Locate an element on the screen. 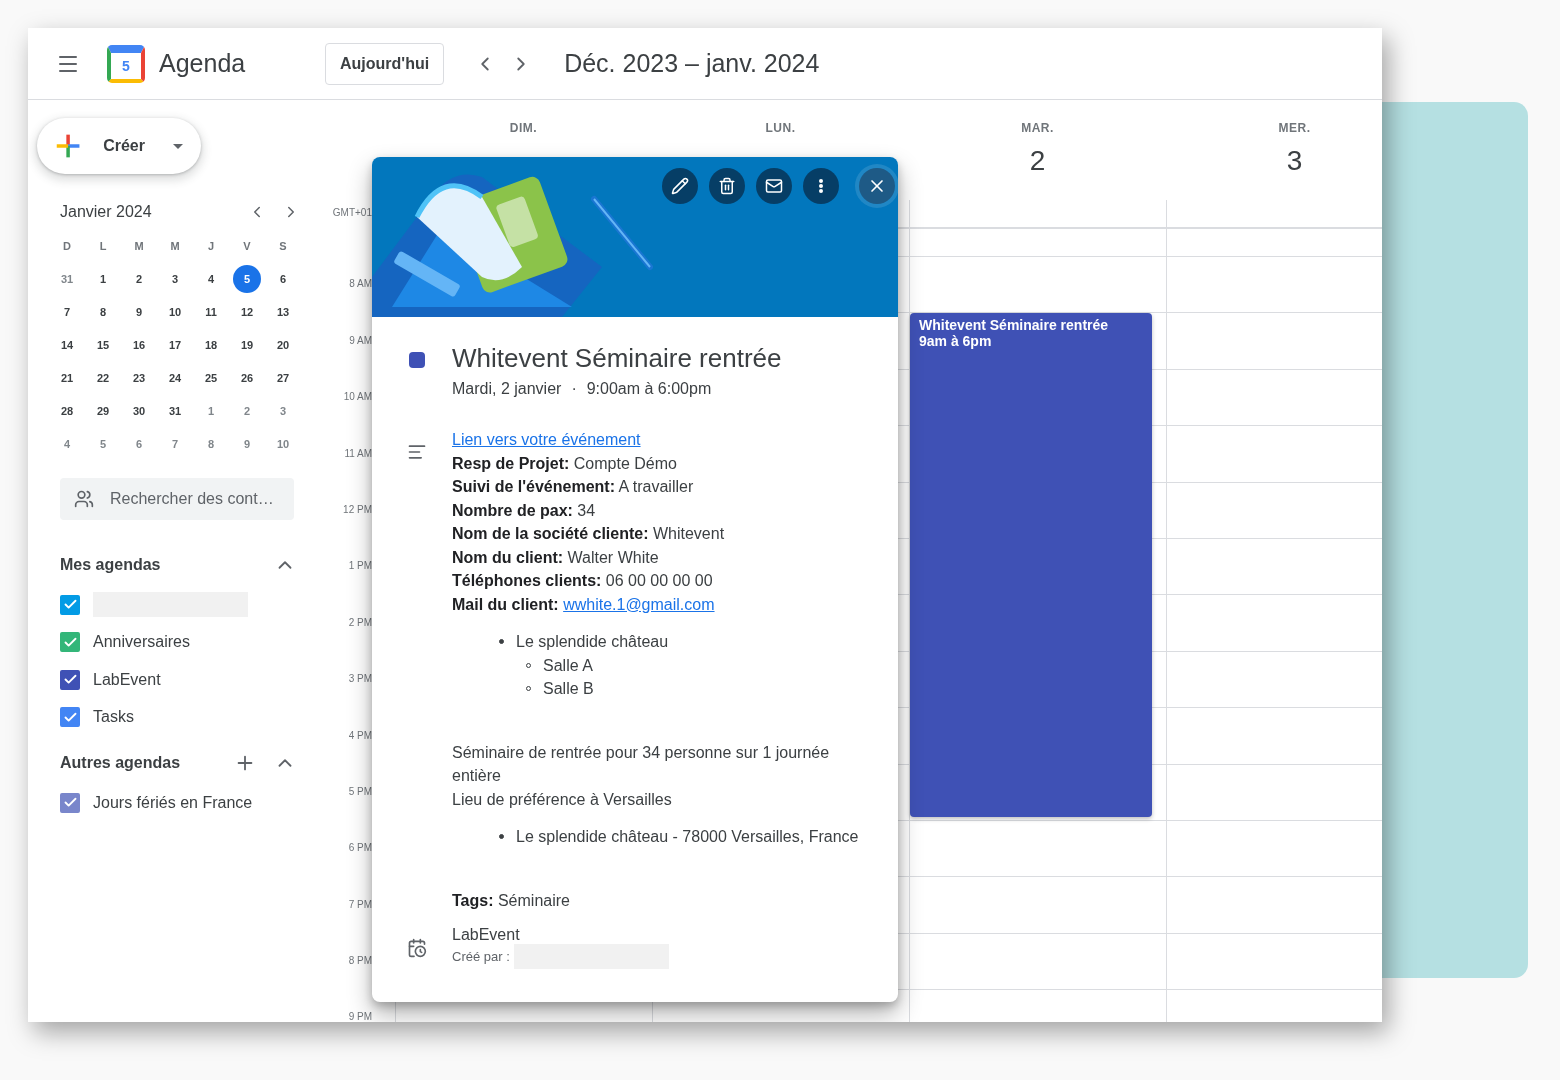 The width and height of the screenshot is (1560, 1080). calendar-day: 13 is located at coordinates (283, 311).